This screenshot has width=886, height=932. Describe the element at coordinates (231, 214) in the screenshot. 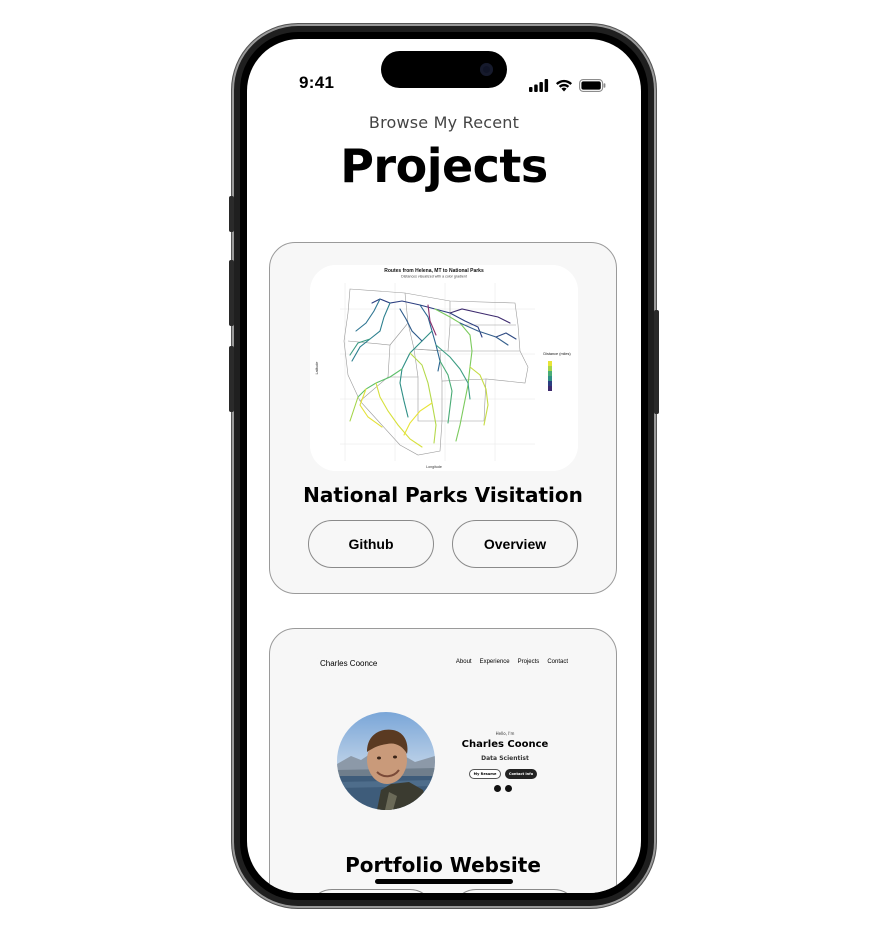

I see `action-button` at that location.